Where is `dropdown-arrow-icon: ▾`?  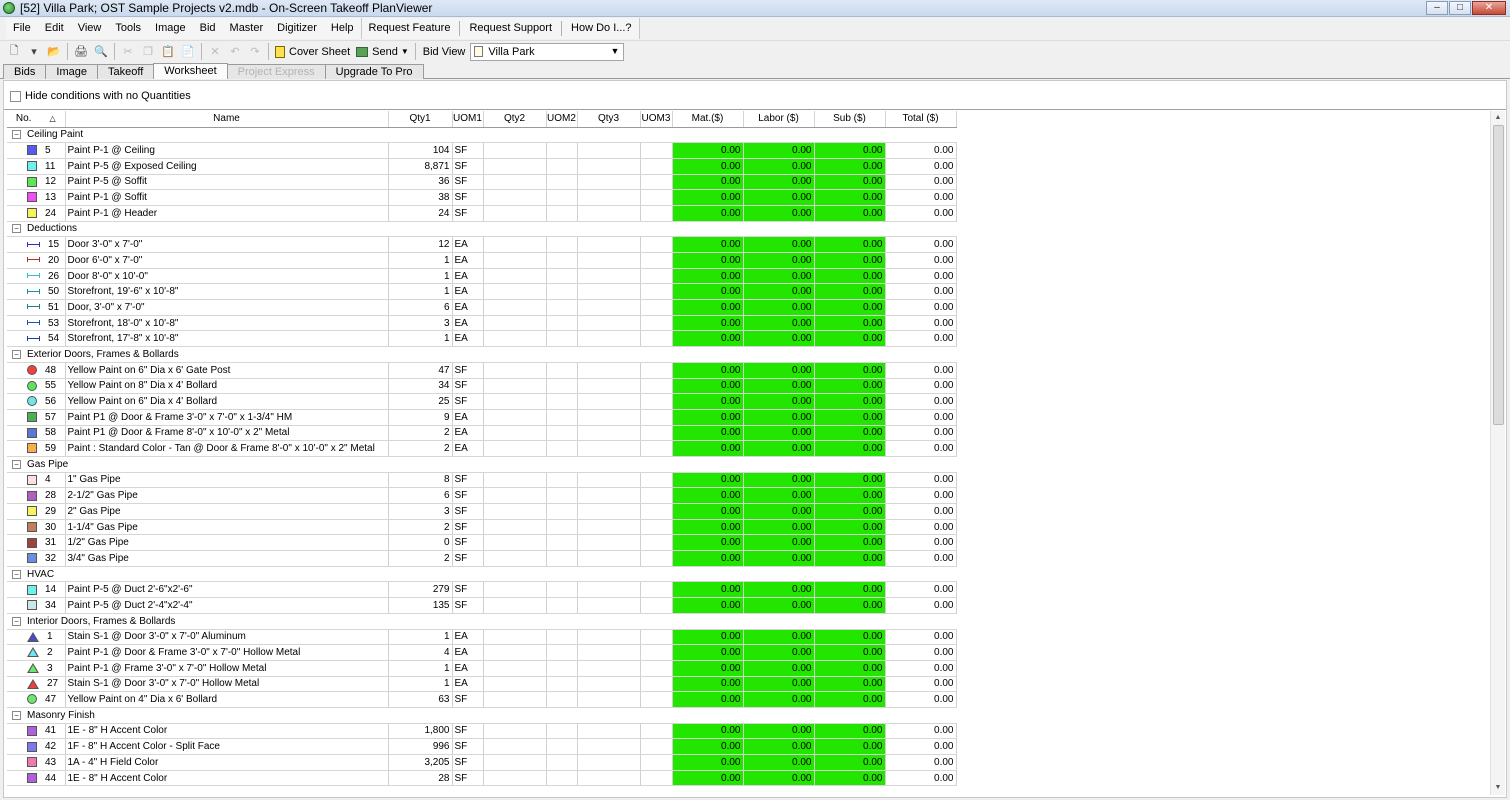
dropdown-arrow-icon: ▾ is located at coordinates (34, 52).